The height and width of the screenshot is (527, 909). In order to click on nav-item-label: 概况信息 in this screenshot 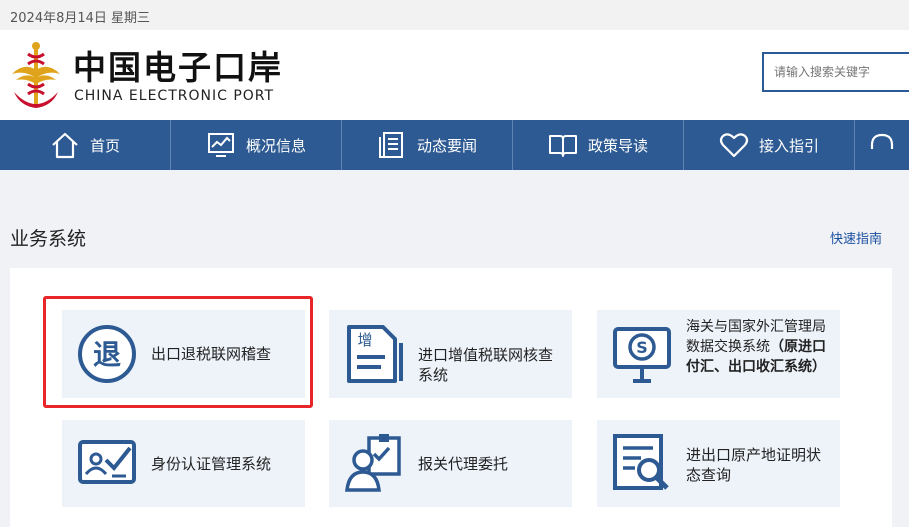, I will do `click(275, 145)`.